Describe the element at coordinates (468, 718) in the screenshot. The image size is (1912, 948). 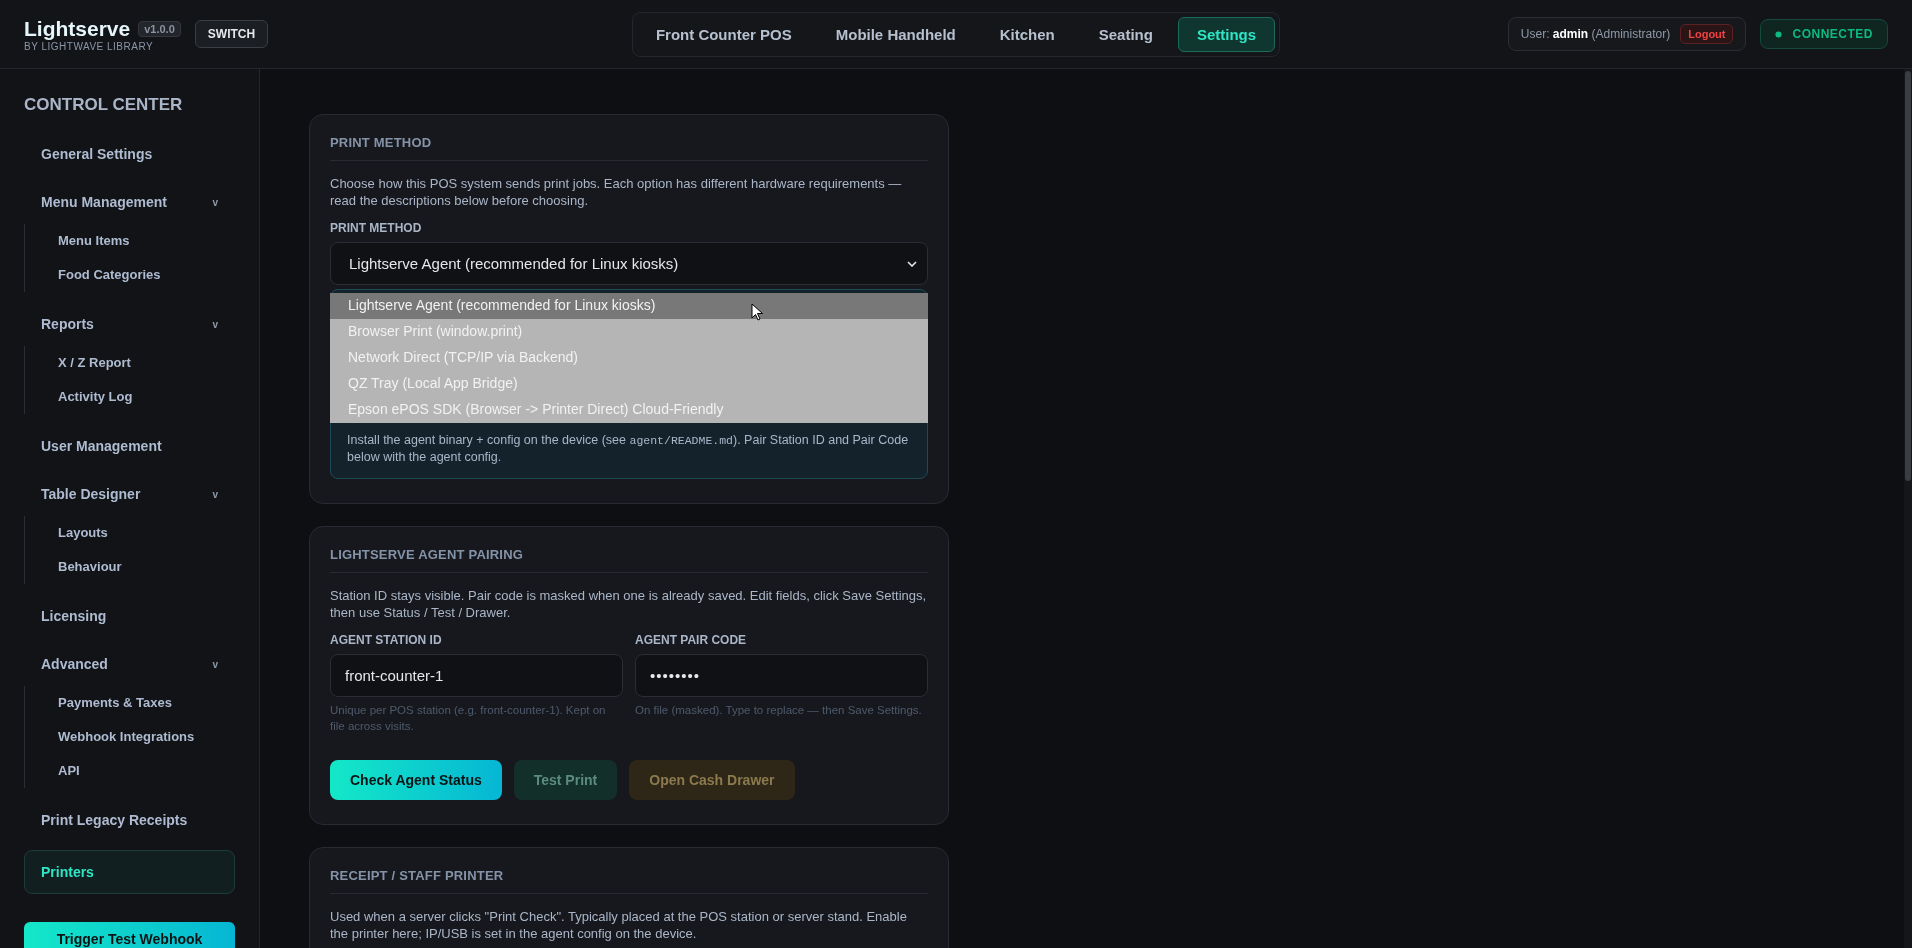
I see `field-hint: Unique per POS station (e.g. front-counter-1). Kept on file across visits.` at that location.